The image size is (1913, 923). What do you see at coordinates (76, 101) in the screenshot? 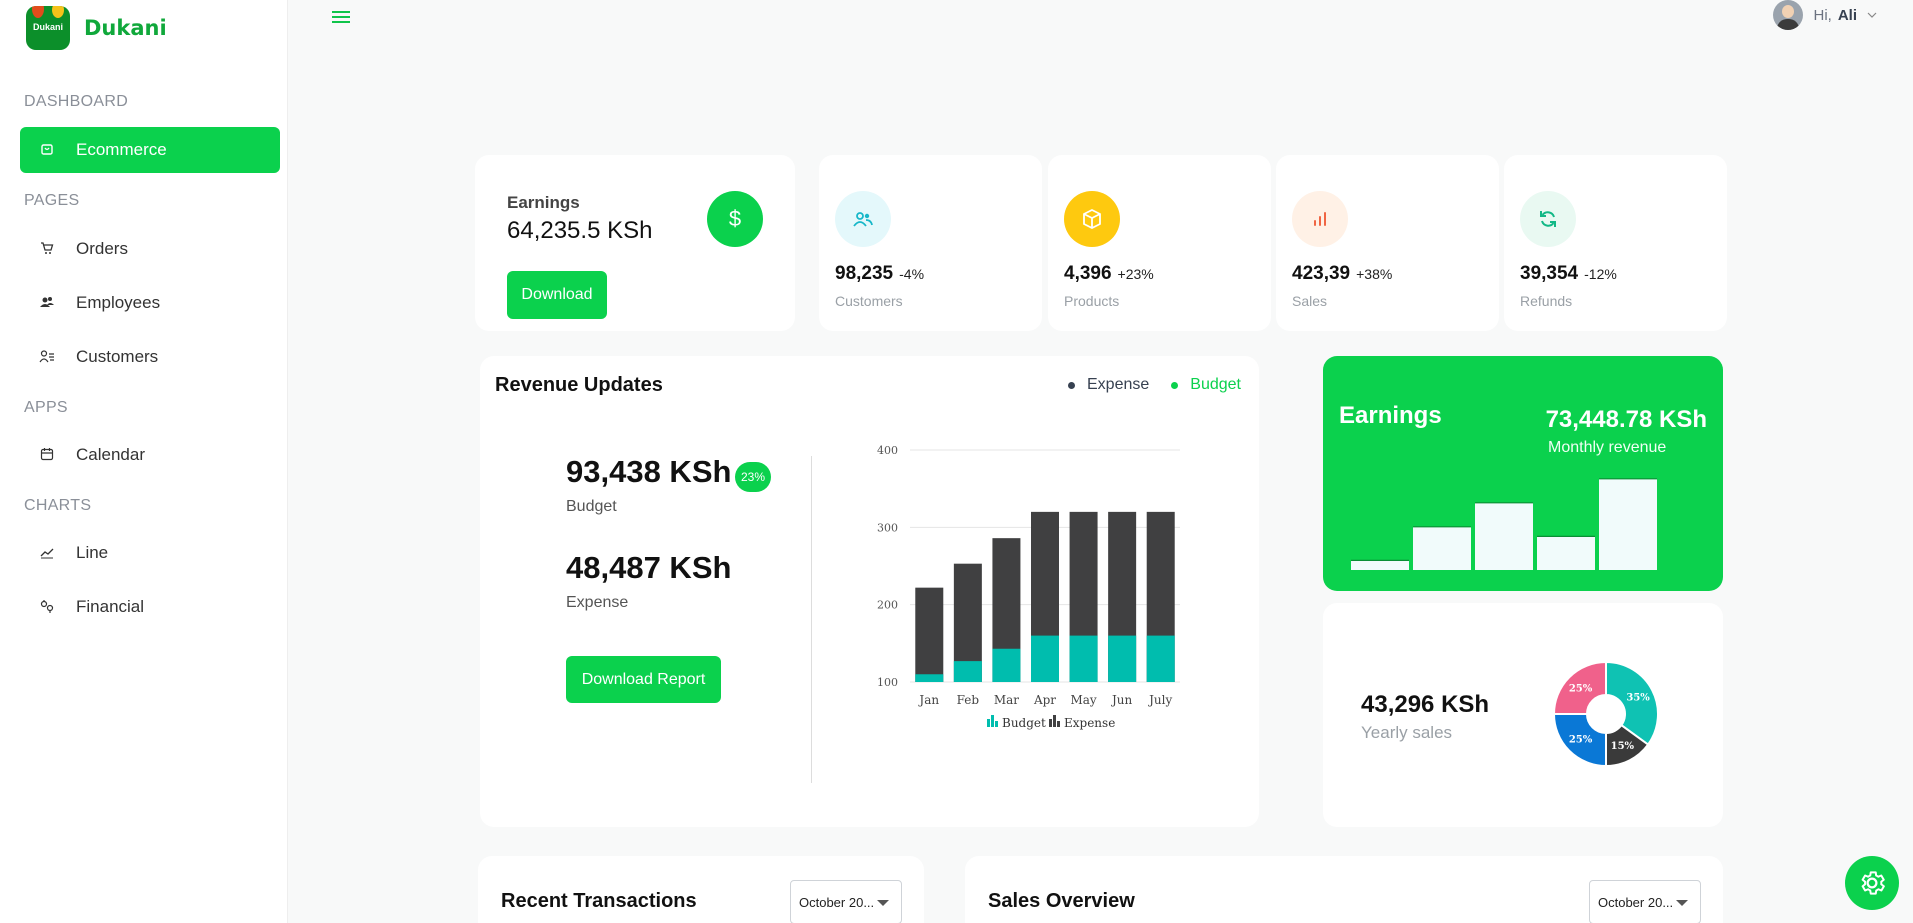
I see `nav-section-dashboard: DASHBOARD` at bounding box center [76, 101].